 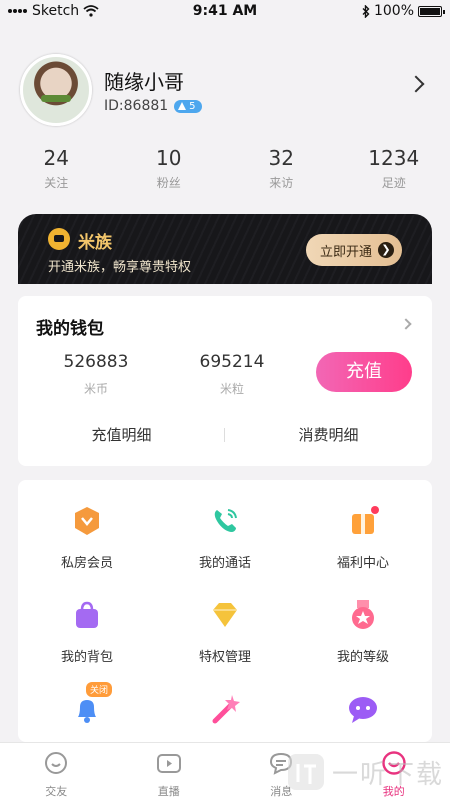 I want to click on chat-bubble-icon, so click(x=363, y=710).